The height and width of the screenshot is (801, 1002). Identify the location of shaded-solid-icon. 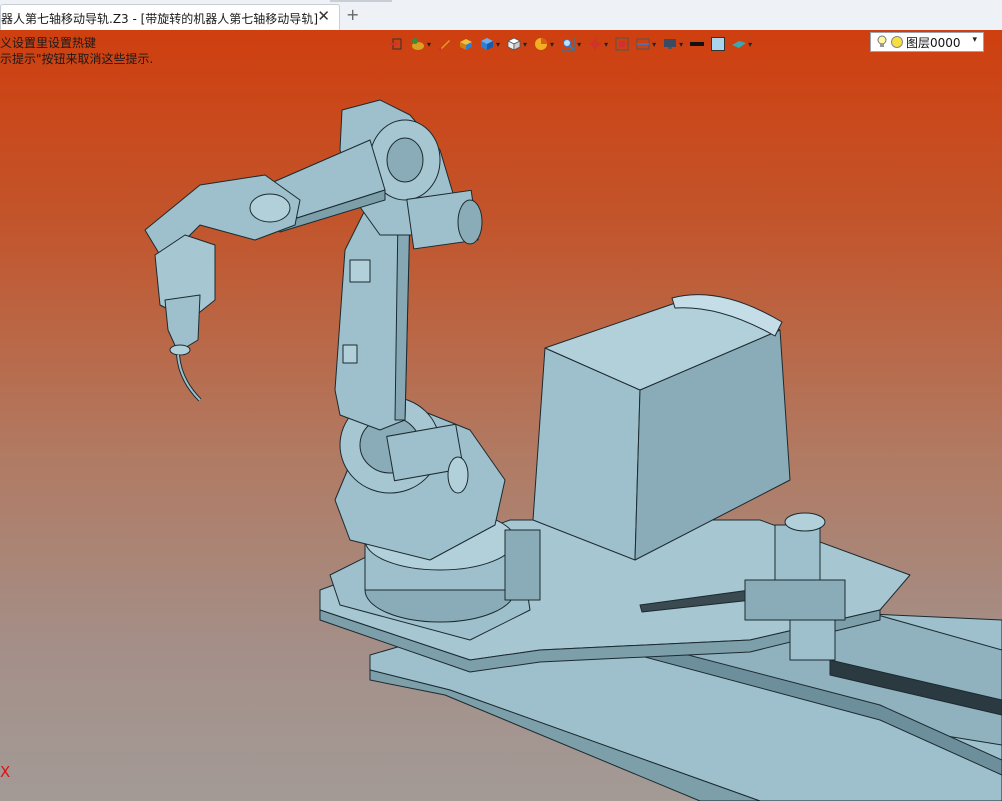
(466, 44).